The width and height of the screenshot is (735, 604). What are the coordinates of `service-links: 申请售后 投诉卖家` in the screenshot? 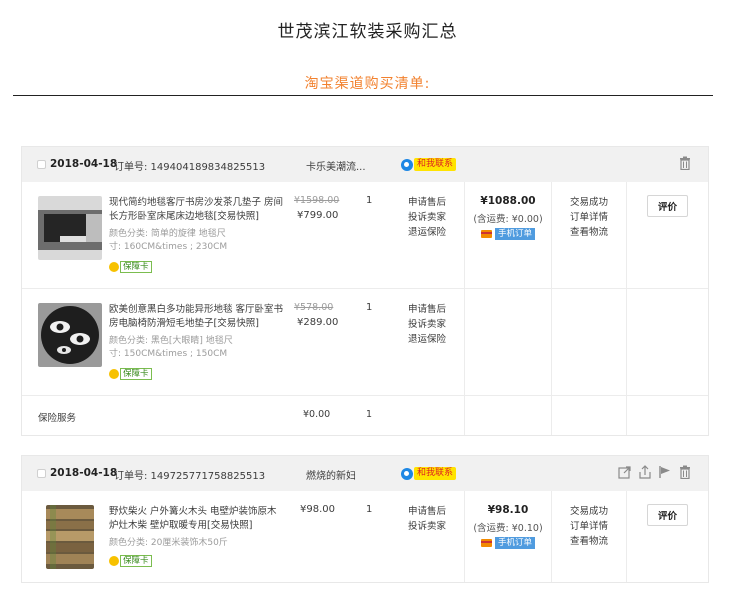 It's located at (427, 519).